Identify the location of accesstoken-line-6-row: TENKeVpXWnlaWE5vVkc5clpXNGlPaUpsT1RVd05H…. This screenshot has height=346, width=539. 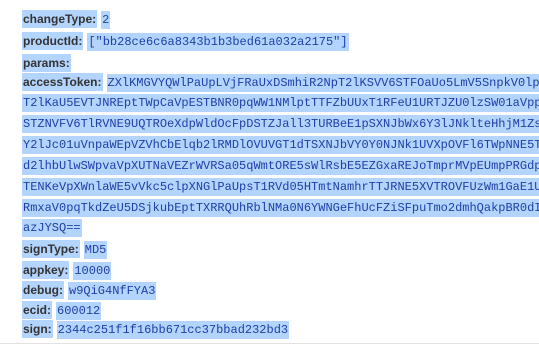
(280, 187).